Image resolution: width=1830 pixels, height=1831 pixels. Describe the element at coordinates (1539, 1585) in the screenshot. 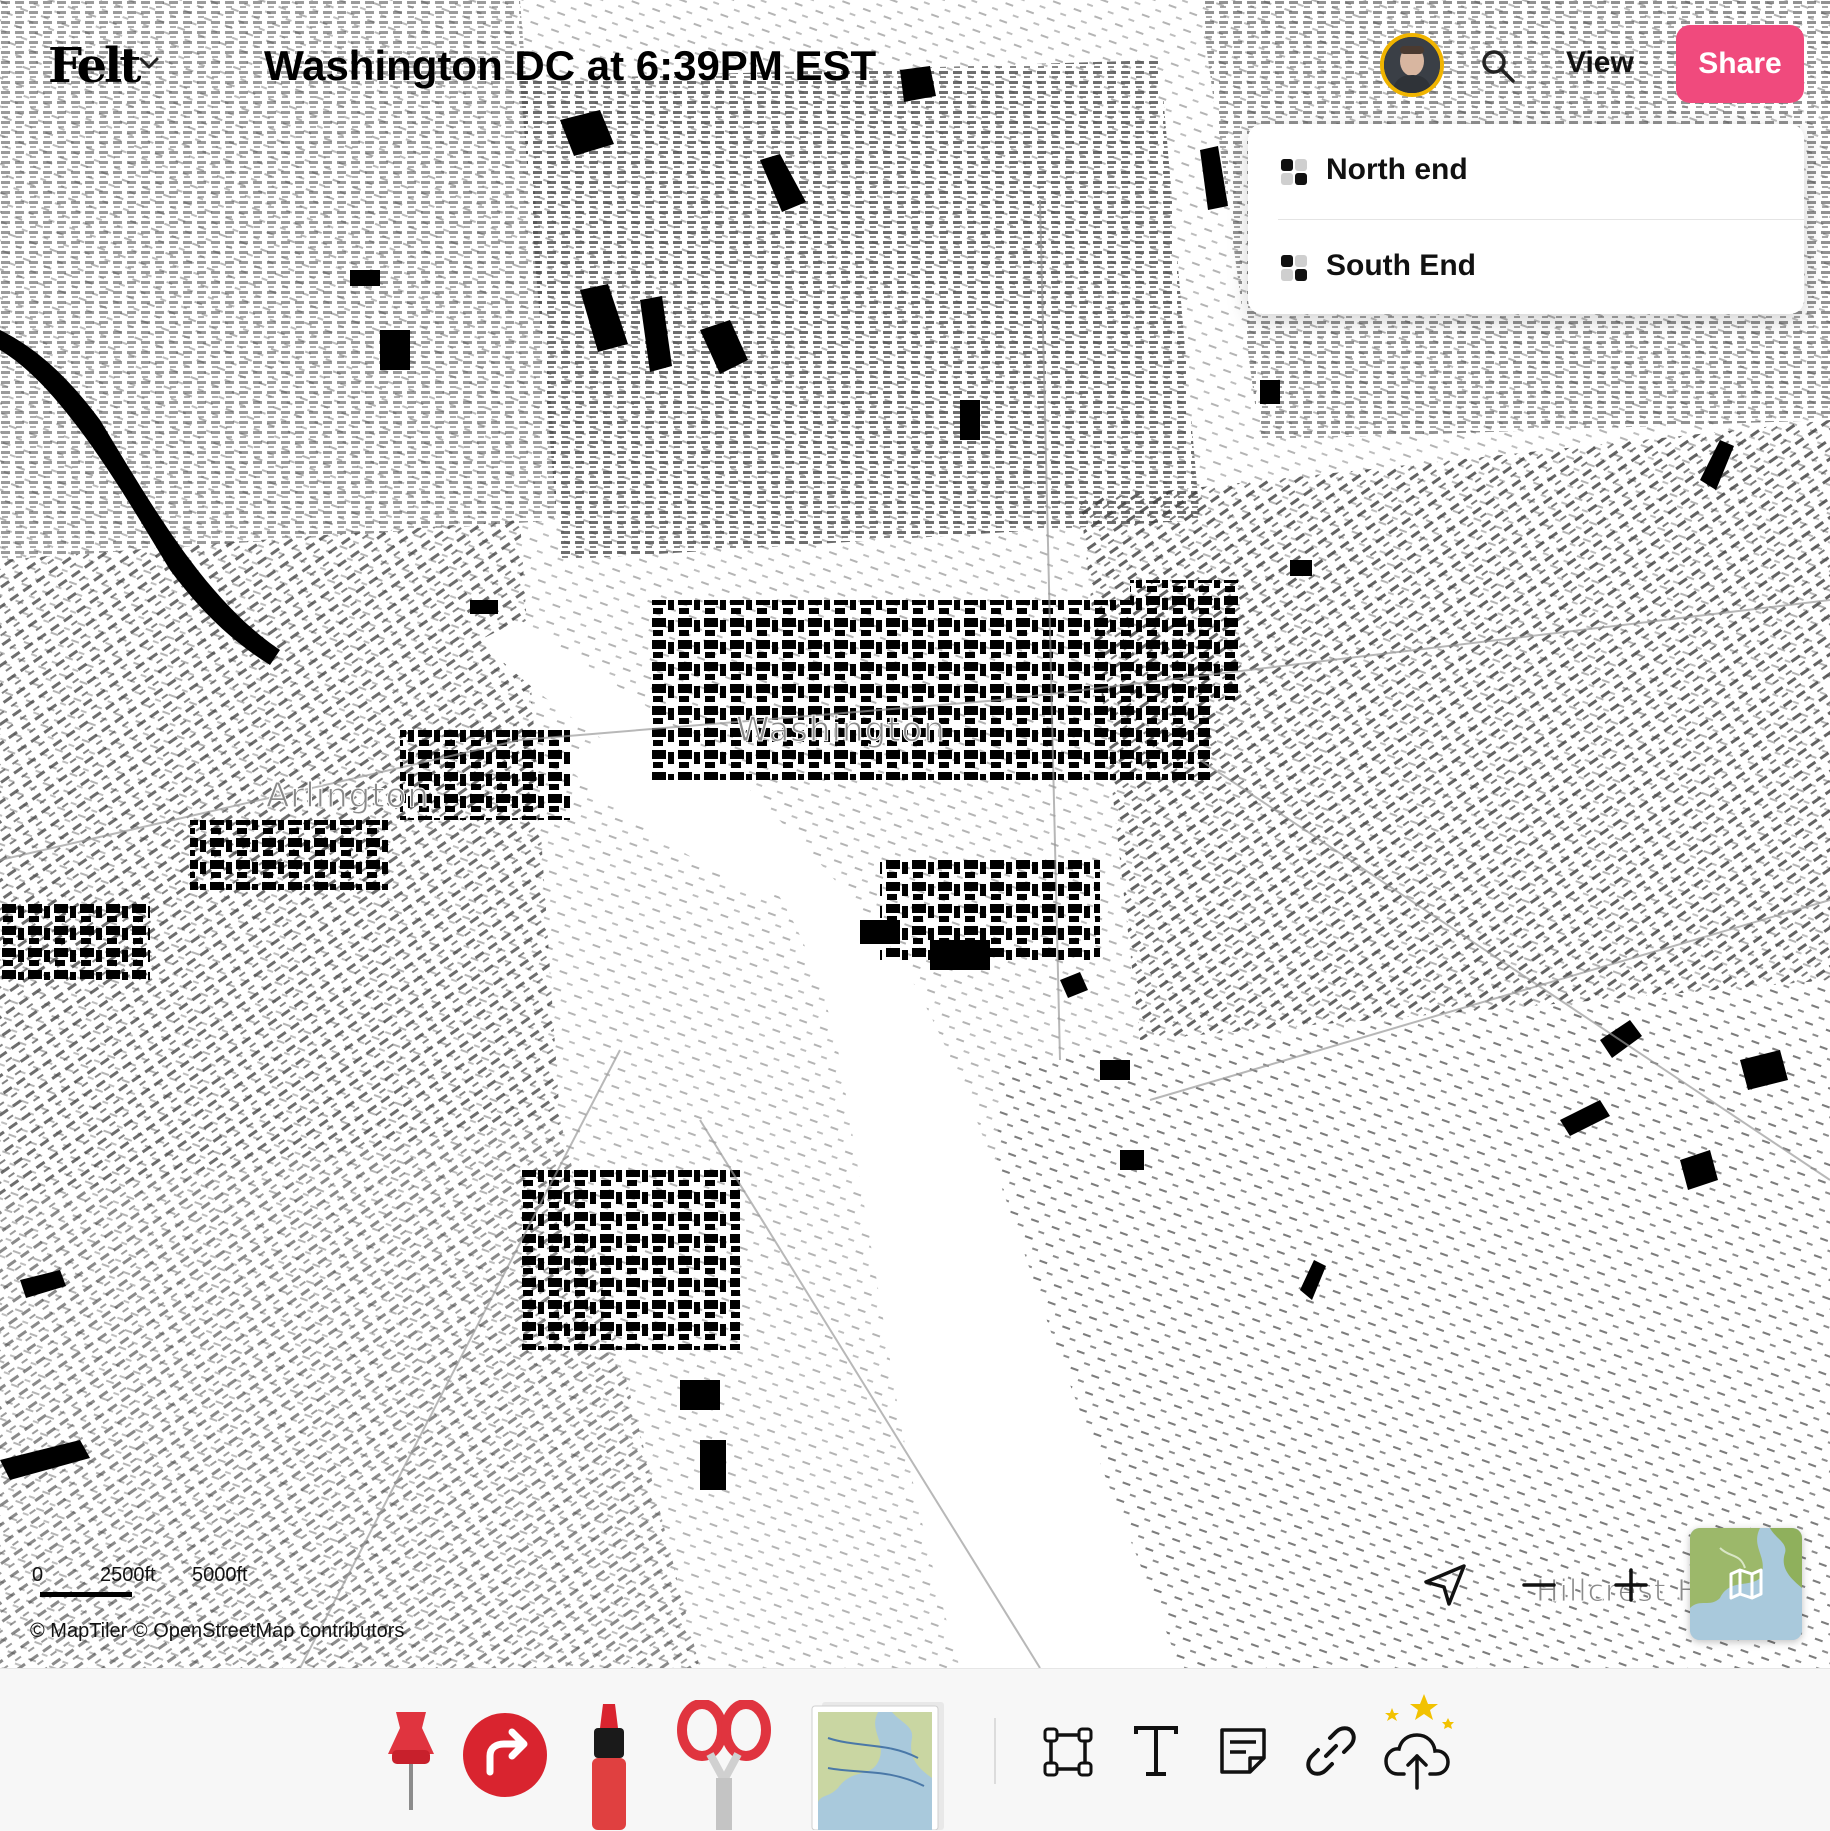

I see `minus-icon` at that location.